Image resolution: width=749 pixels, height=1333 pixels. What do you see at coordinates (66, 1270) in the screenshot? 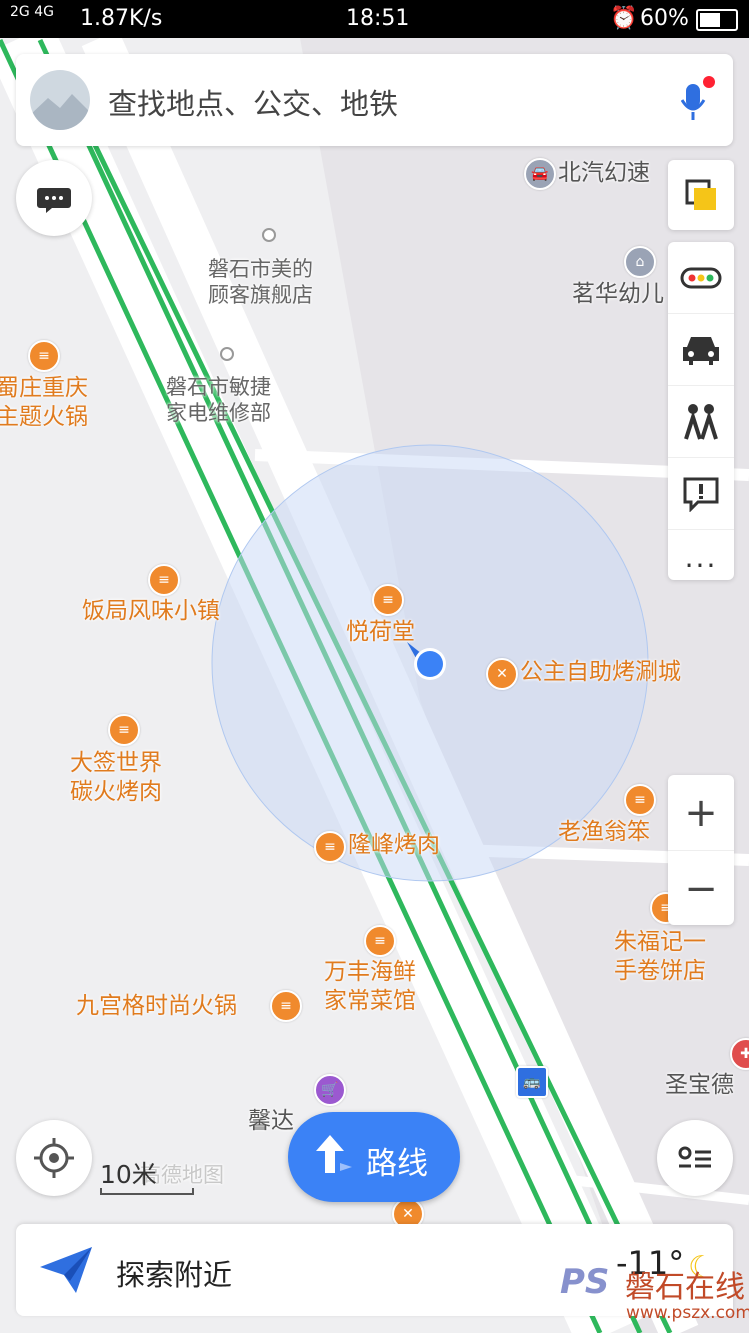
I see `paper-plane-icon` at bounding box center [66, 1270].